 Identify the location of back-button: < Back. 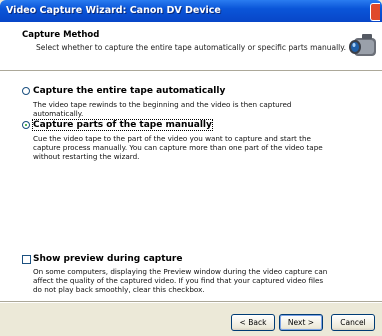
(253, 322).